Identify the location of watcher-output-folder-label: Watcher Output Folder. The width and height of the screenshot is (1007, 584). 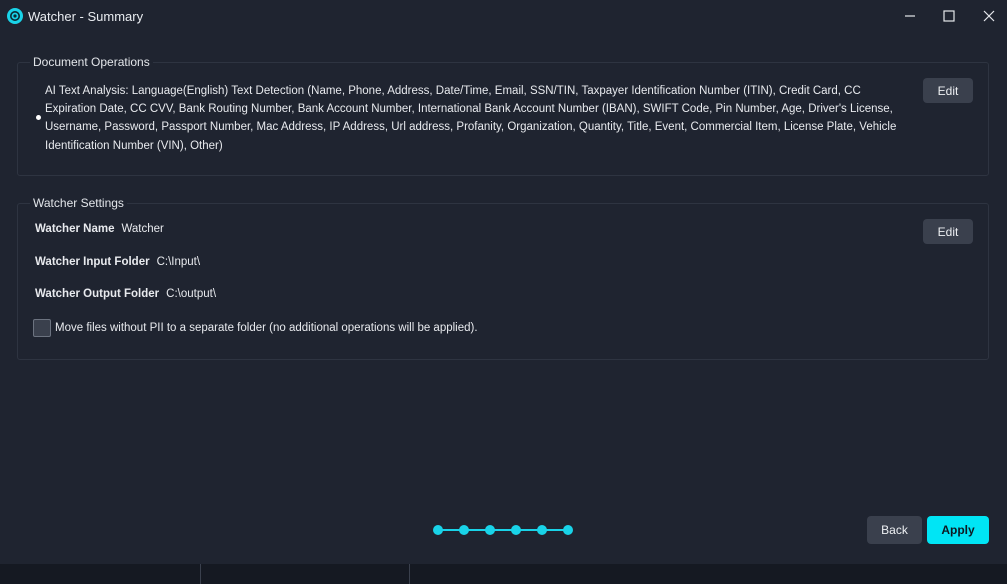
(97, 294).